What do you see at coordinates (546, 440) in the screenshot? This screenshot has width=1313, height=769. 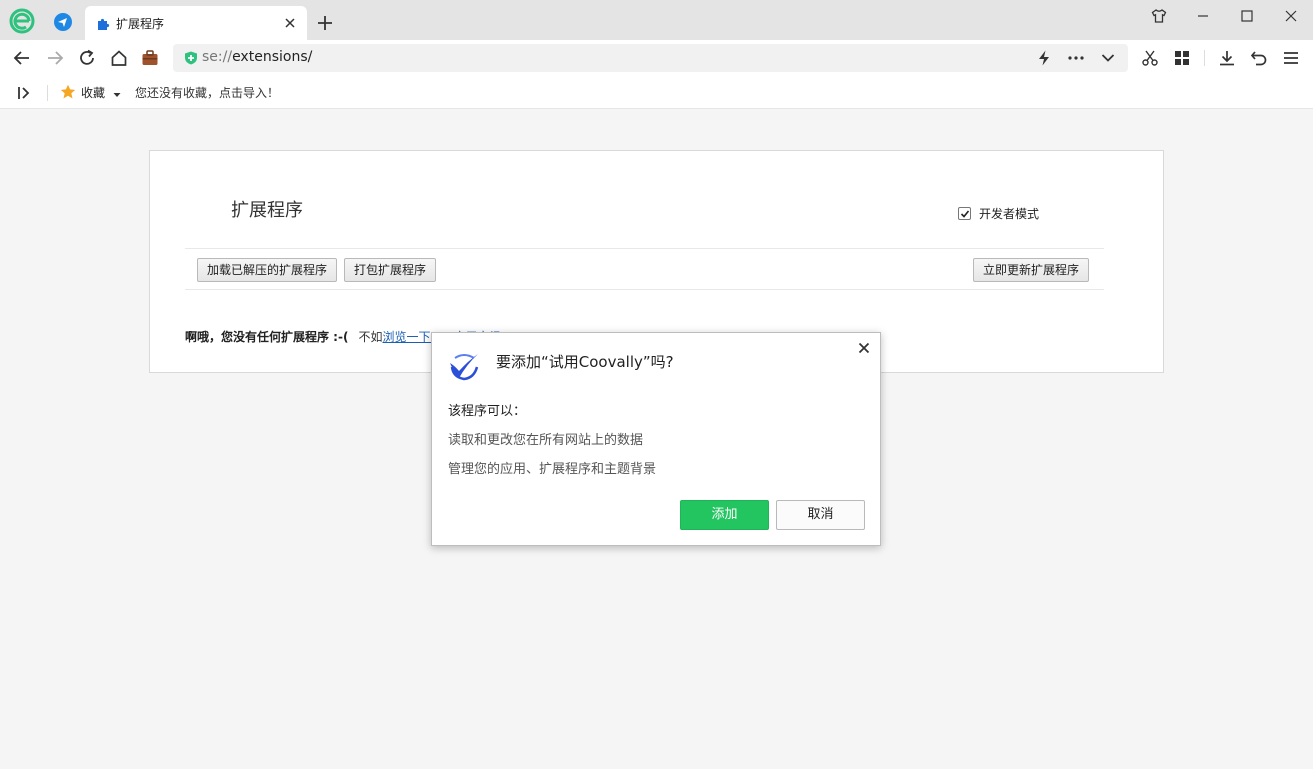 I see `permission-item: 读取和更改您在所有网站上的数据` at bounding box center [546, 440].